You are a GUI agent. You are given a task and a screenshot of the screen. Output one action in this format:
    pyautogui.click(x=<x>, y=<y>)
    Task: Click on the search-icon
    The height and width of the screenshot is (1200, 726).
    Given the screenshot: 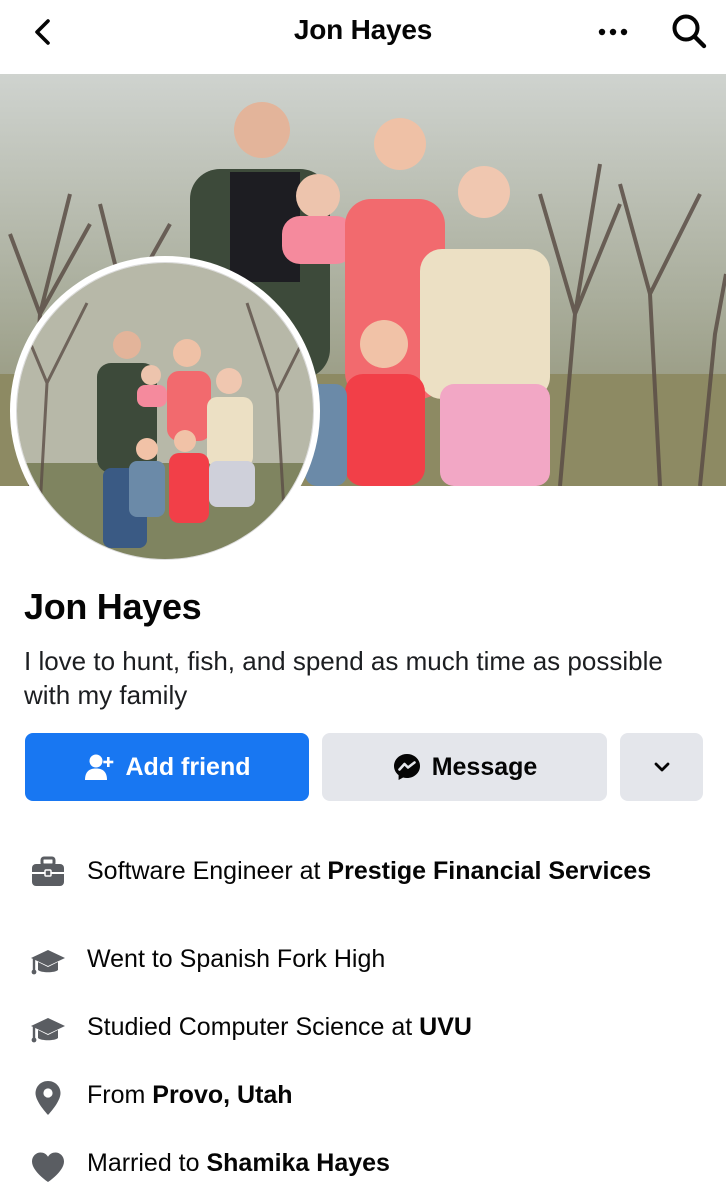 What is the action you would take?
    pyautogui.click(x=689, y=31)
    